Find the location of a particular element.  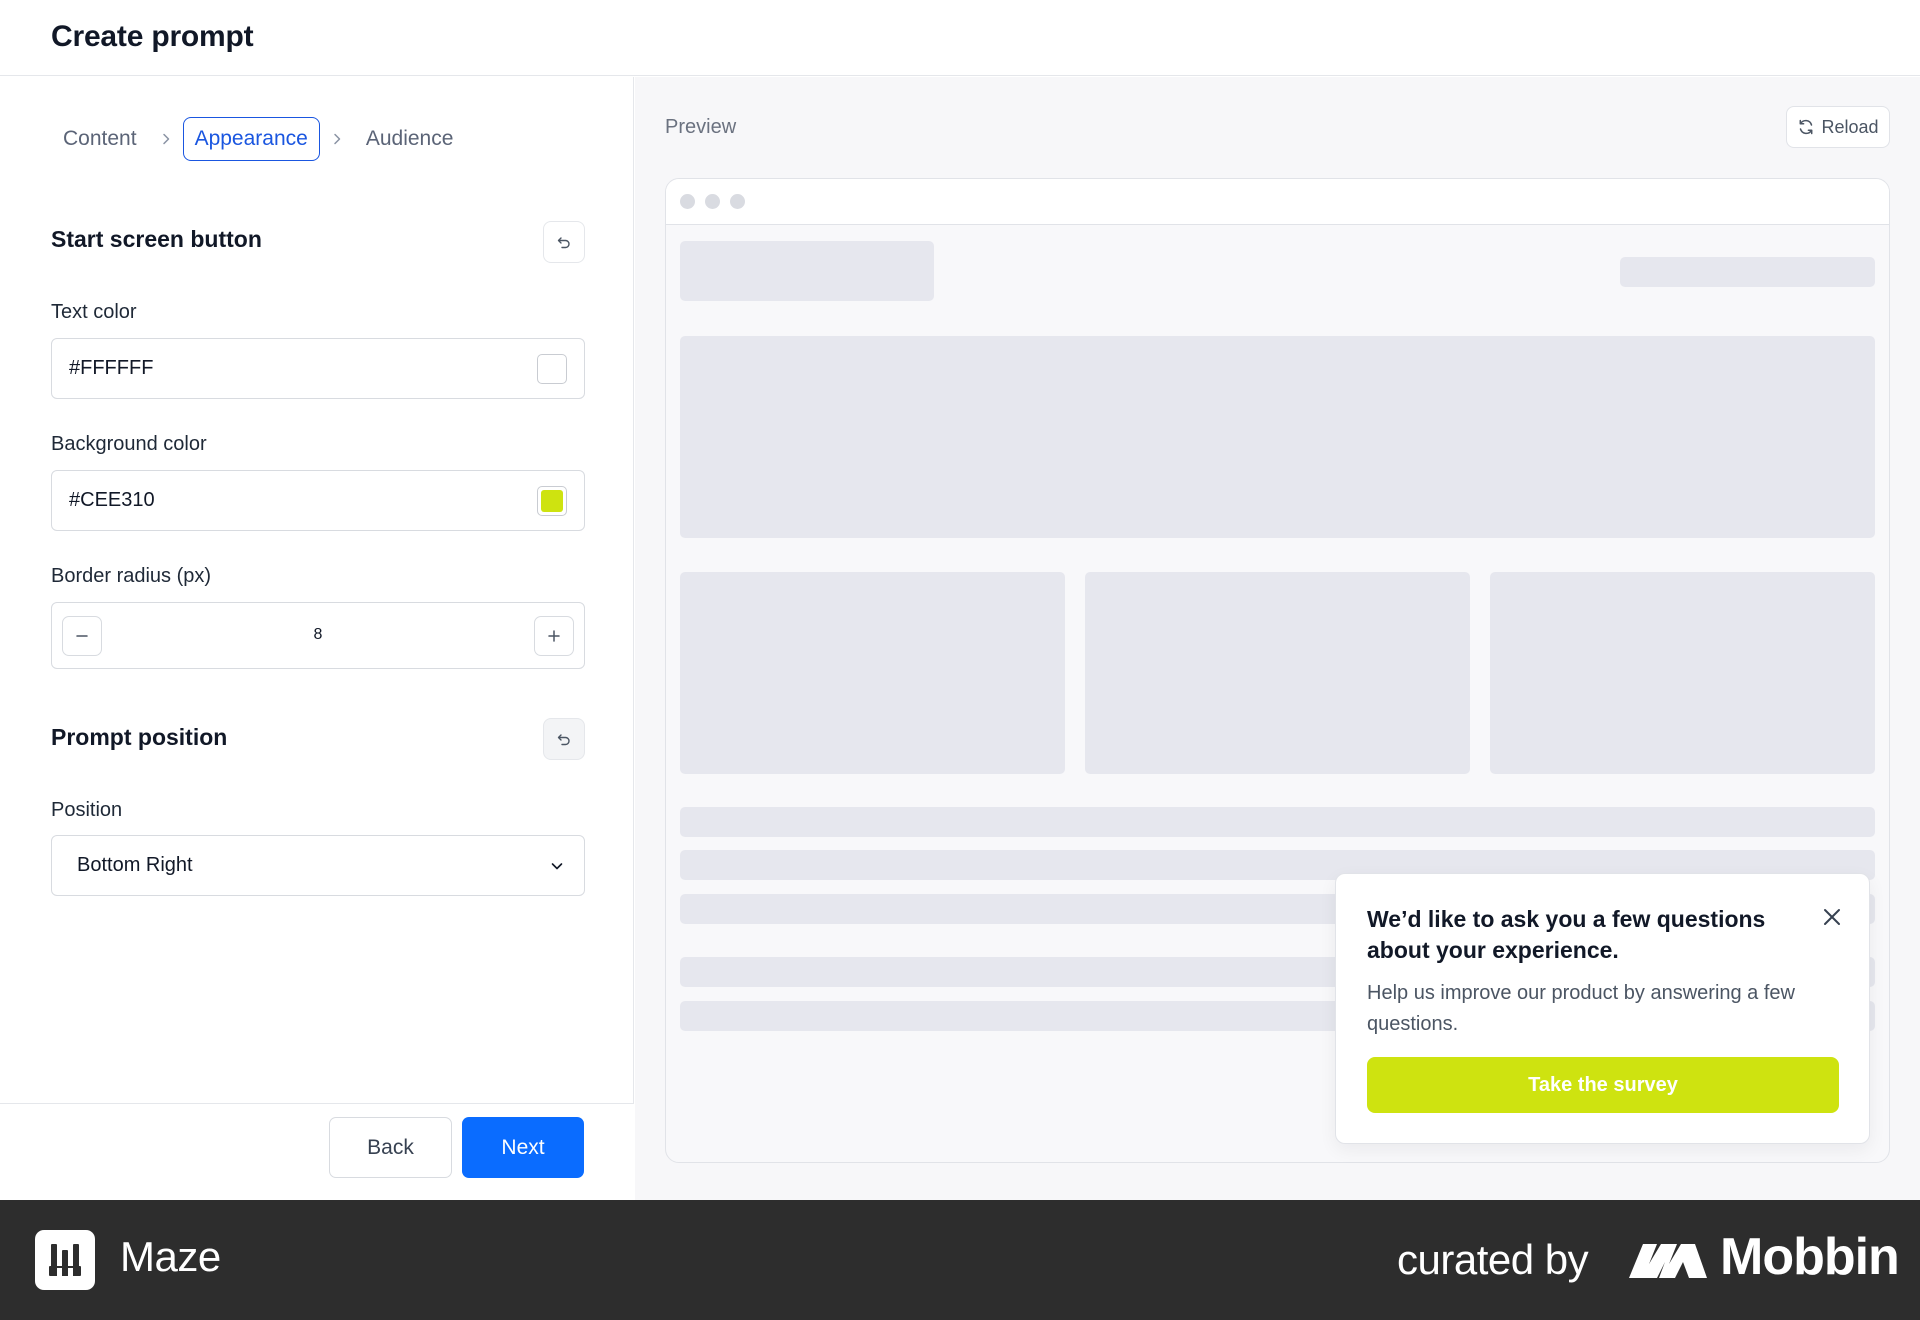

text-color-swatch is located at coordinates (552, 369).